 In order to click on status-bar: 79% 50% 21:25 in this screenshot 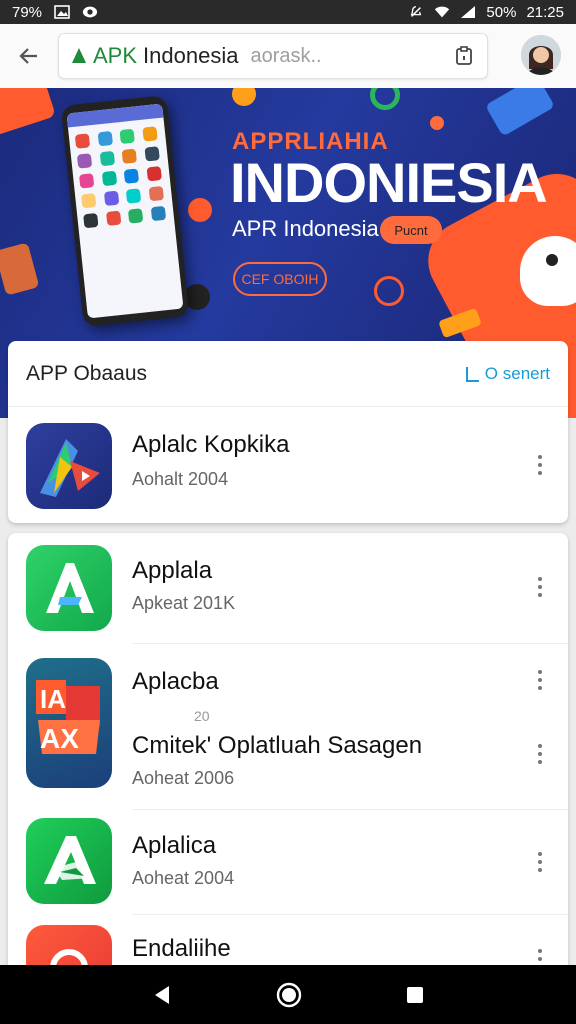, I will do `click(288, 12)`.